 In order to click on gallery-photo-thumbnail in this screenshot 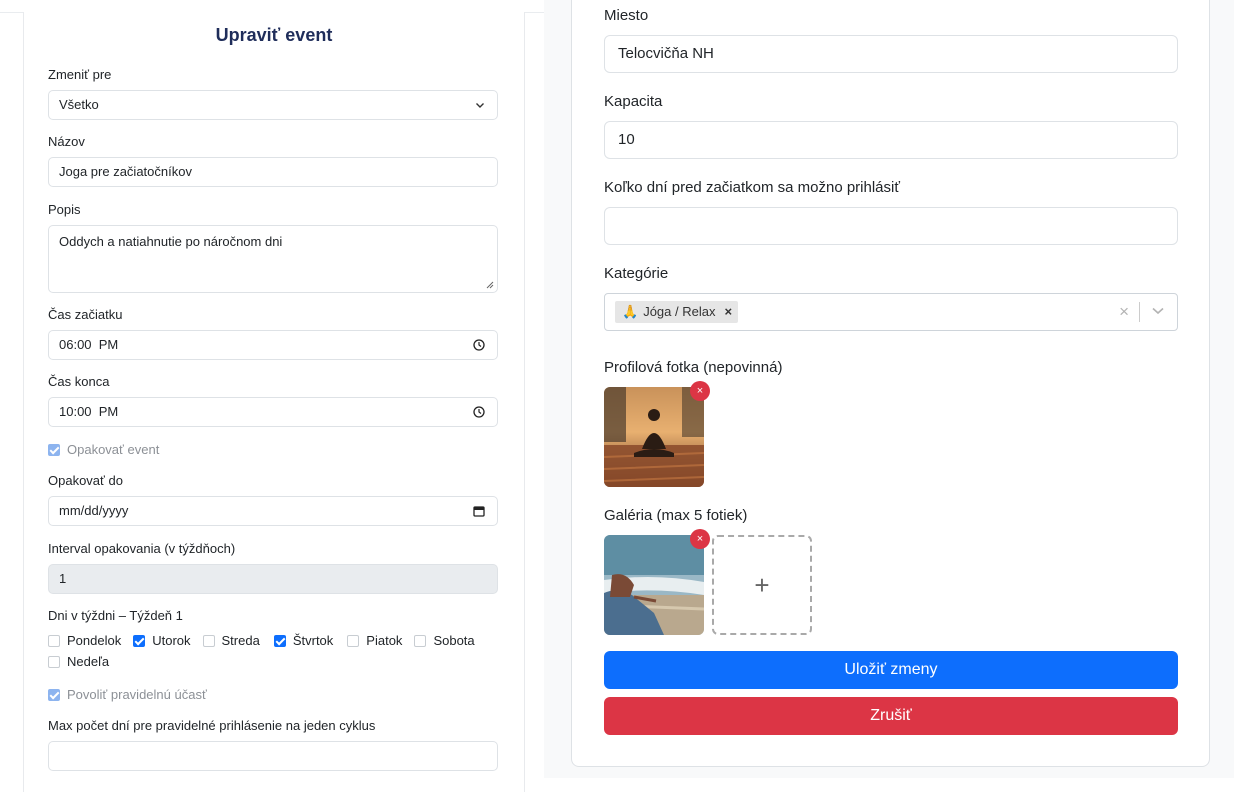, I will do `click(654, 585)`.